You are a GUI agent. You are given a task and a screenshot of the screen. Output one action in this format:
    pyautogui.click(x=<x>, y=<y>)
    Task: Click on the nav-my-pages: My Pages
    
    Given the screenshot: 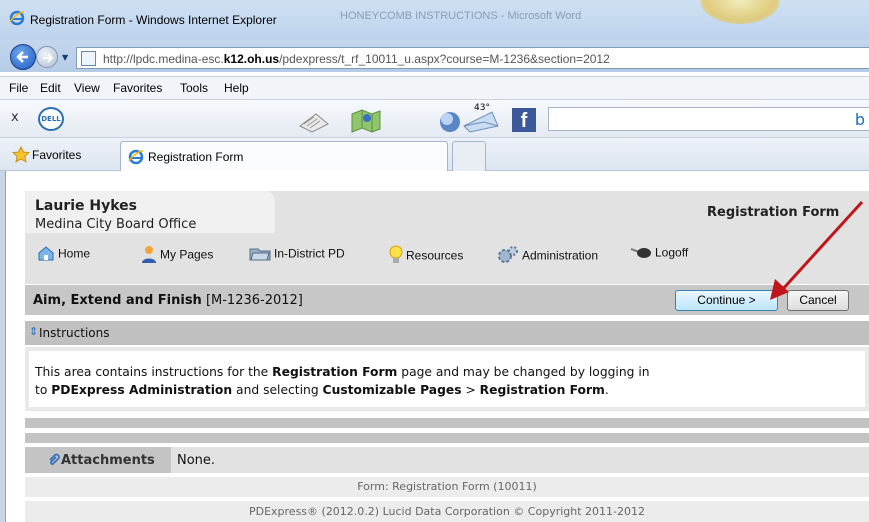 What is the action you would take?
    pyautogui.click(x=177, y=255)
    